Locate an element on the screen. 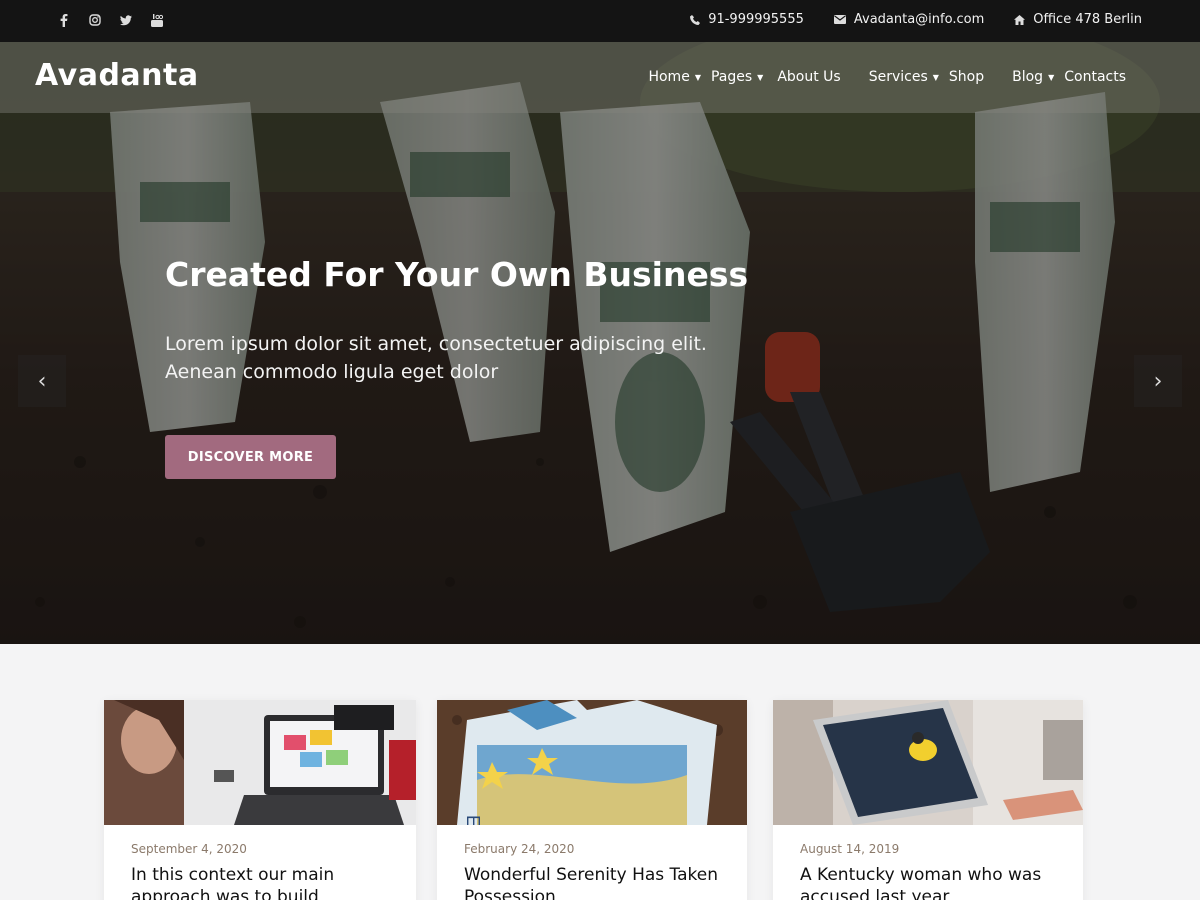  email-contact: Avadanta@info.com is located at coordinates (909, 19).